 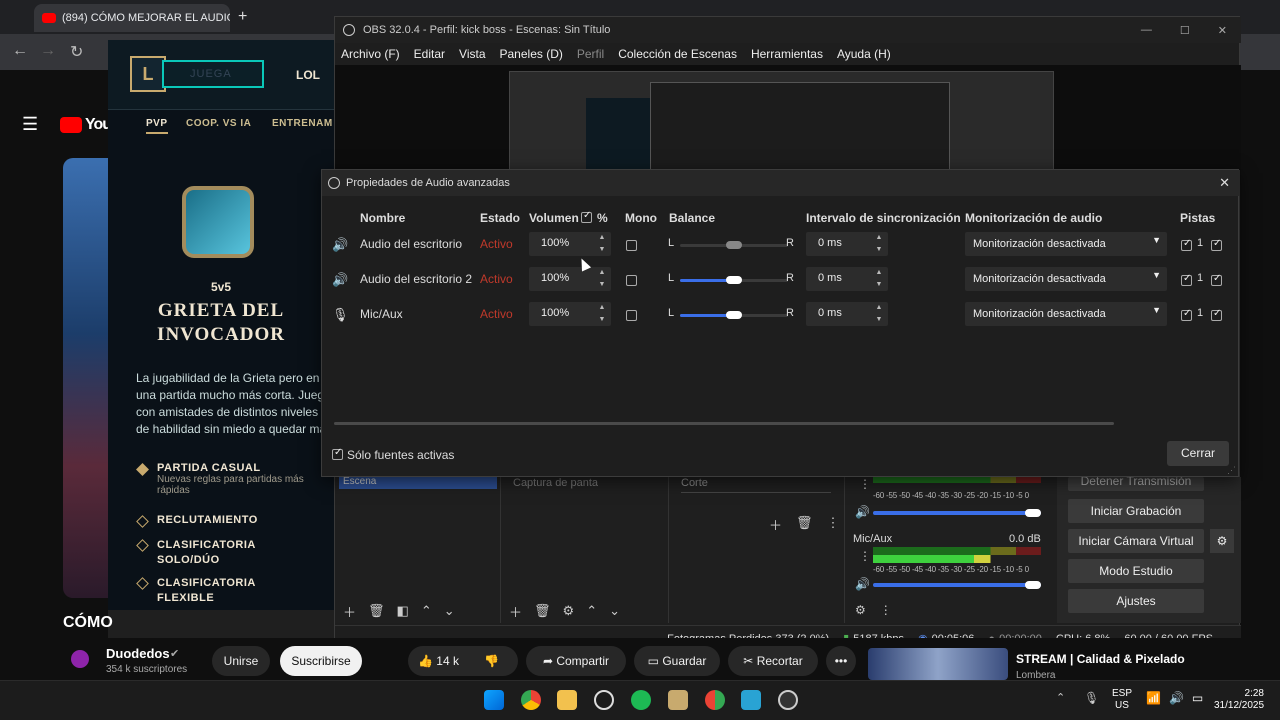 I want to click on option-ranked-solo: CLASIFICATORIA SOLO/DÚO, so click(x=207, y=553).